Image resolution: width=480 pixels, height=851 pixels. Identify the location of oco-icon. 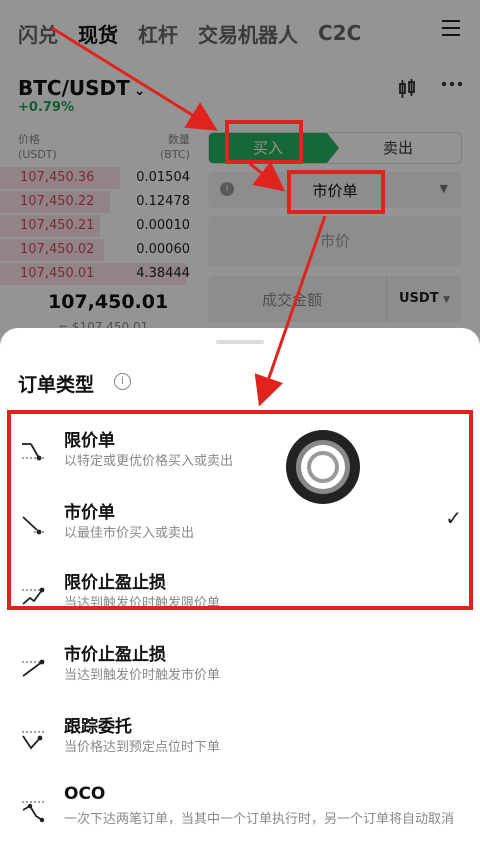
(34, 812).